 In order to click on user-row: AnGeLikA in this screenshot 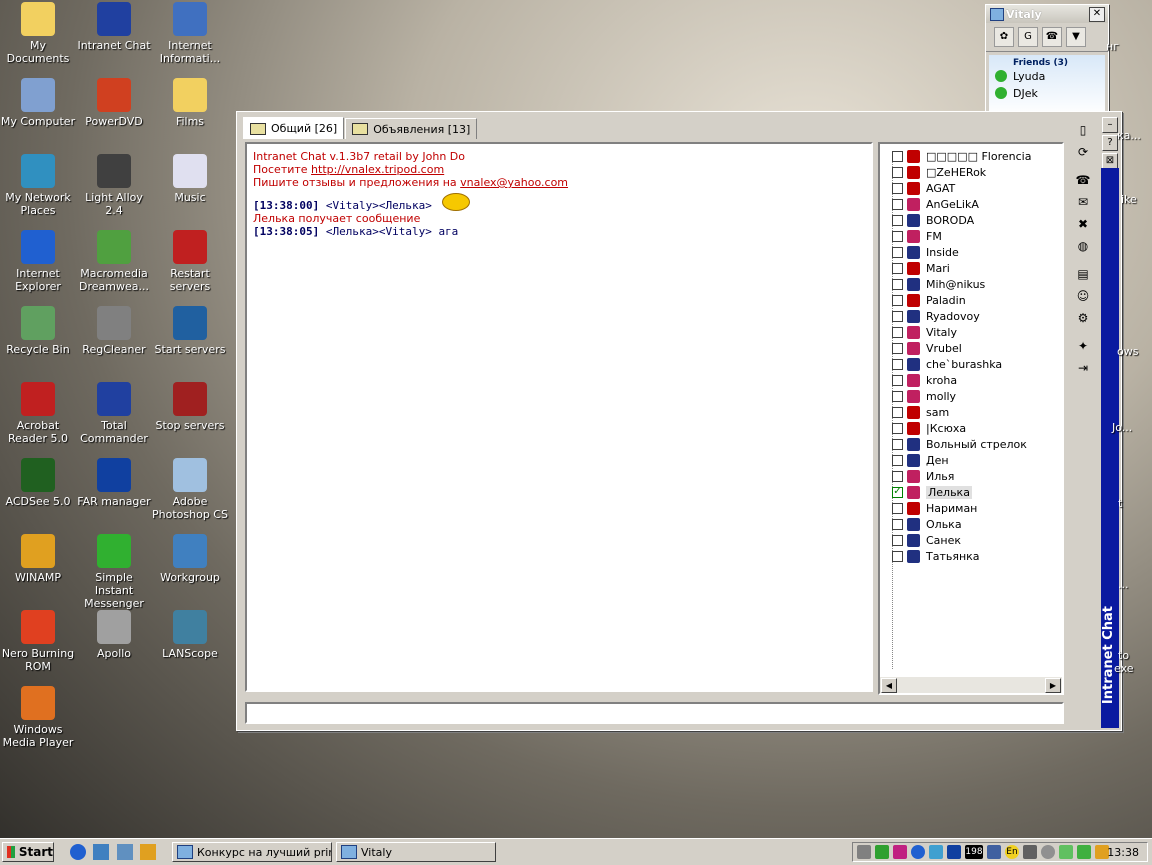, I will do `click(935, 204)`.